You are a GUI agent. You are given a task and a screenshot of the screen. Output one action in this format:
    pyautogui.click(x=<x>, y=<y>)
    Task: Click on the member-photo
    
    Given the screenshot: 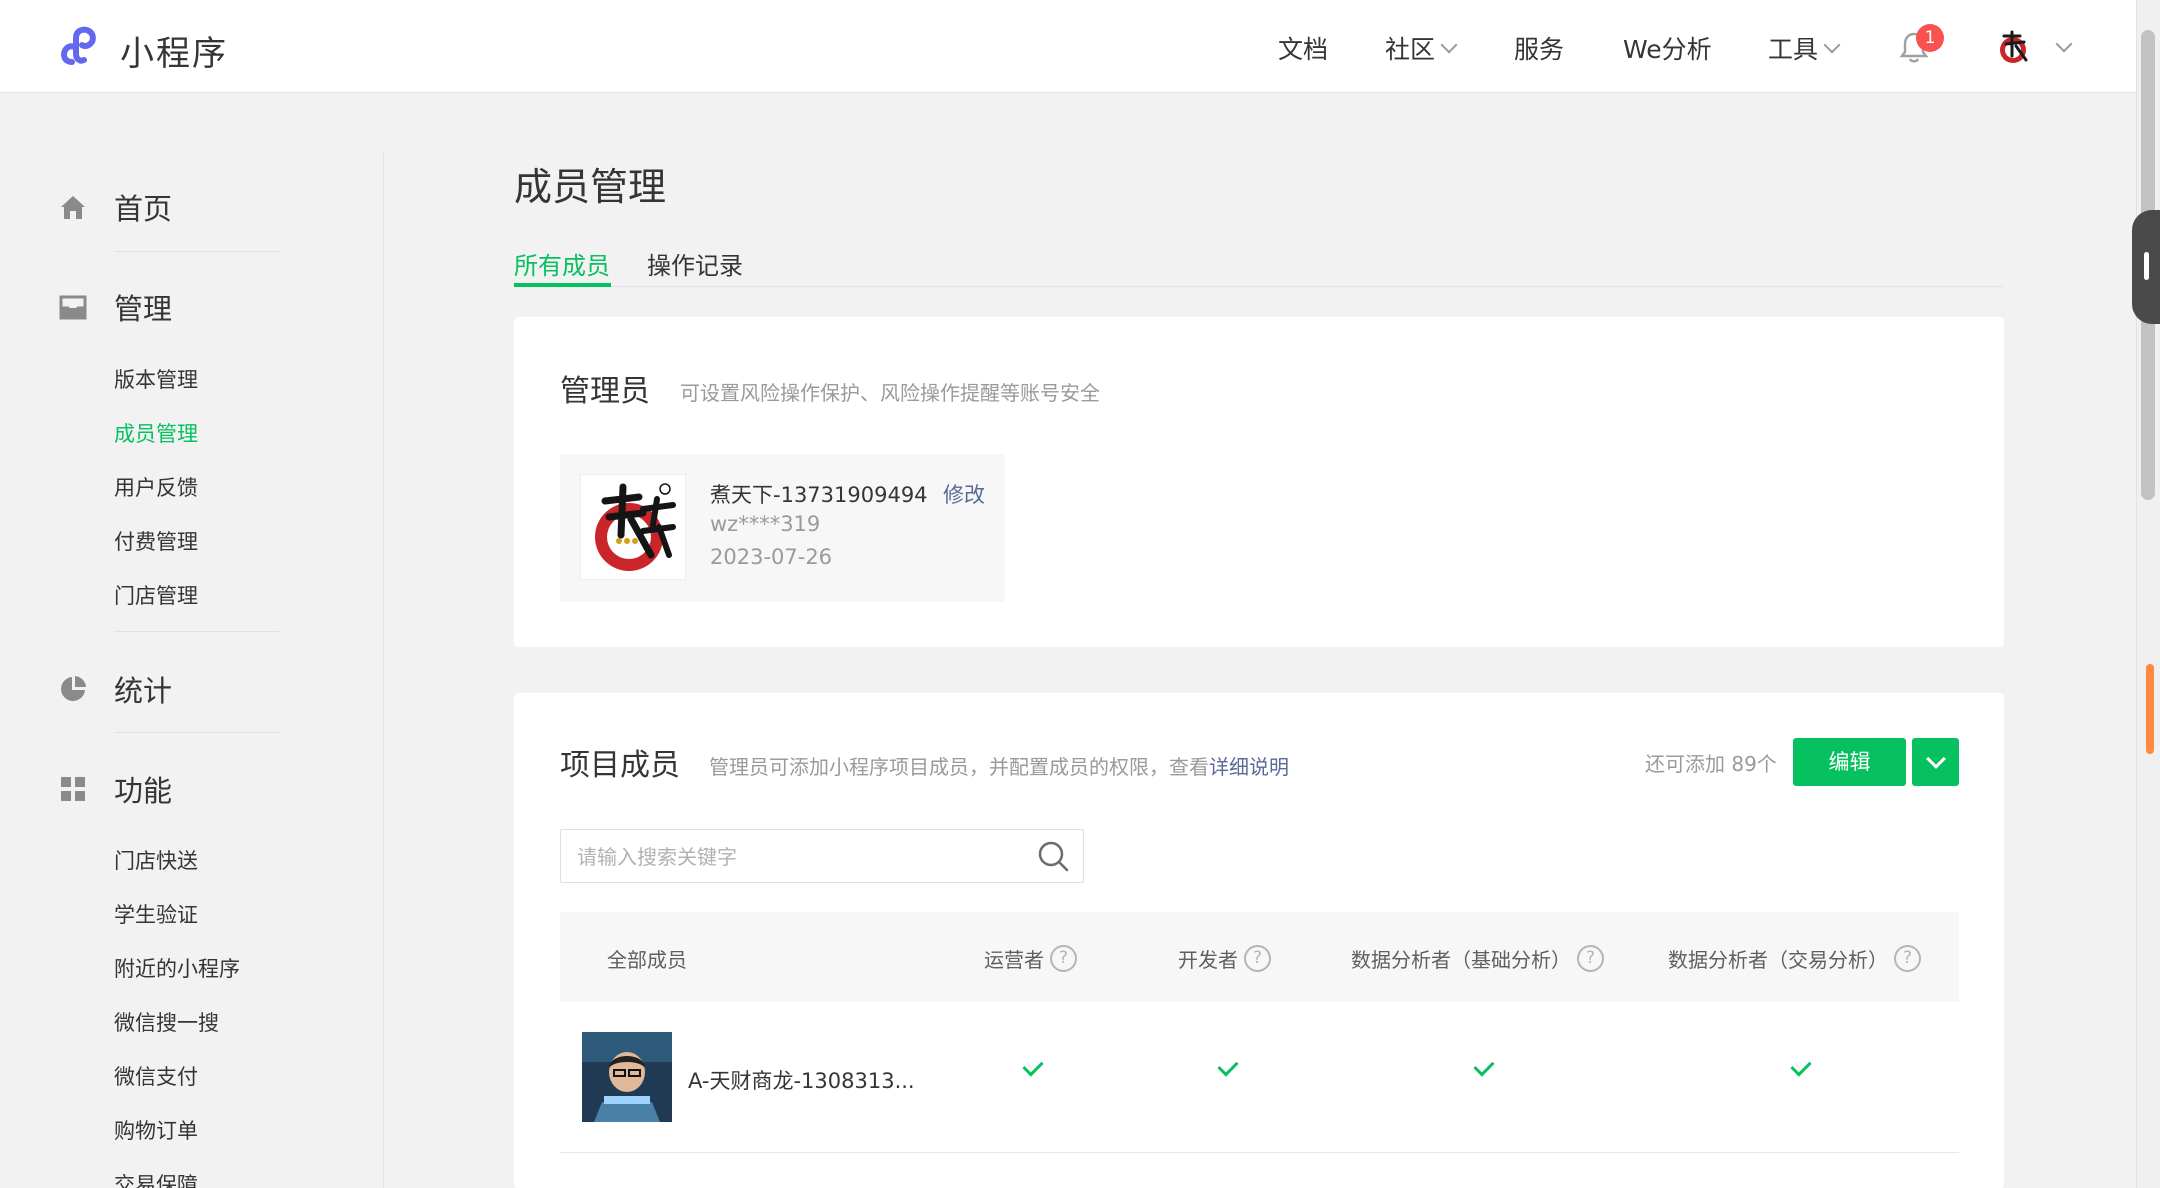 What is the action you would take?
    pyautogui.click(x=627, y=1077)
    